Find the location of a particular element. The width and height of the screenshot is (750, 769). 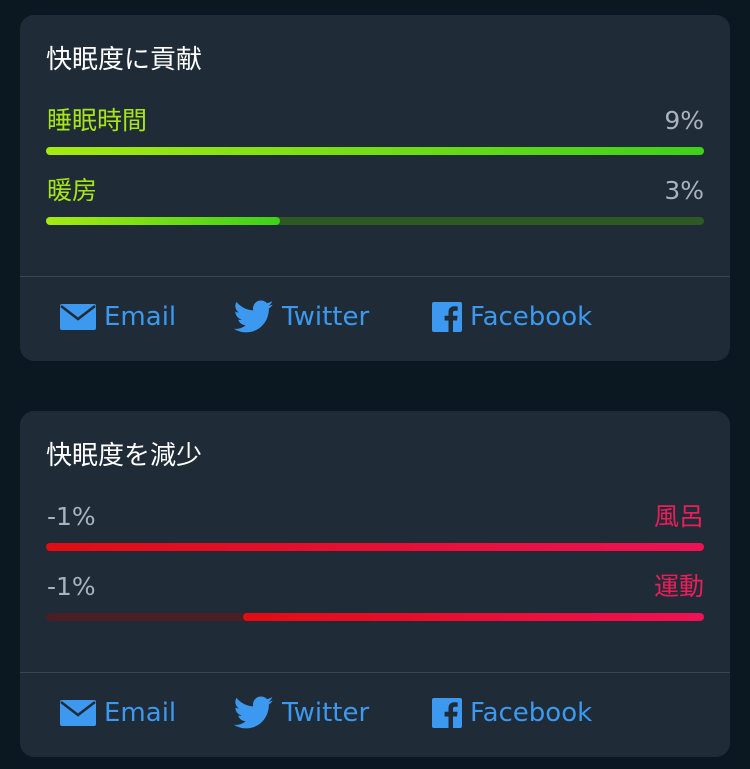

factor-percent: 3% is located at coordinates (684, 190).